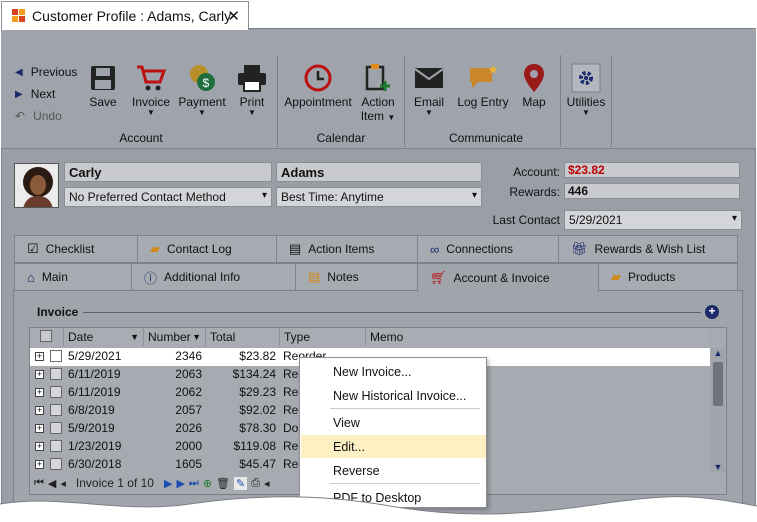  I want to click on window-title-tab: Customer Profile : Adams, Carly ✕, so click(125, 15).